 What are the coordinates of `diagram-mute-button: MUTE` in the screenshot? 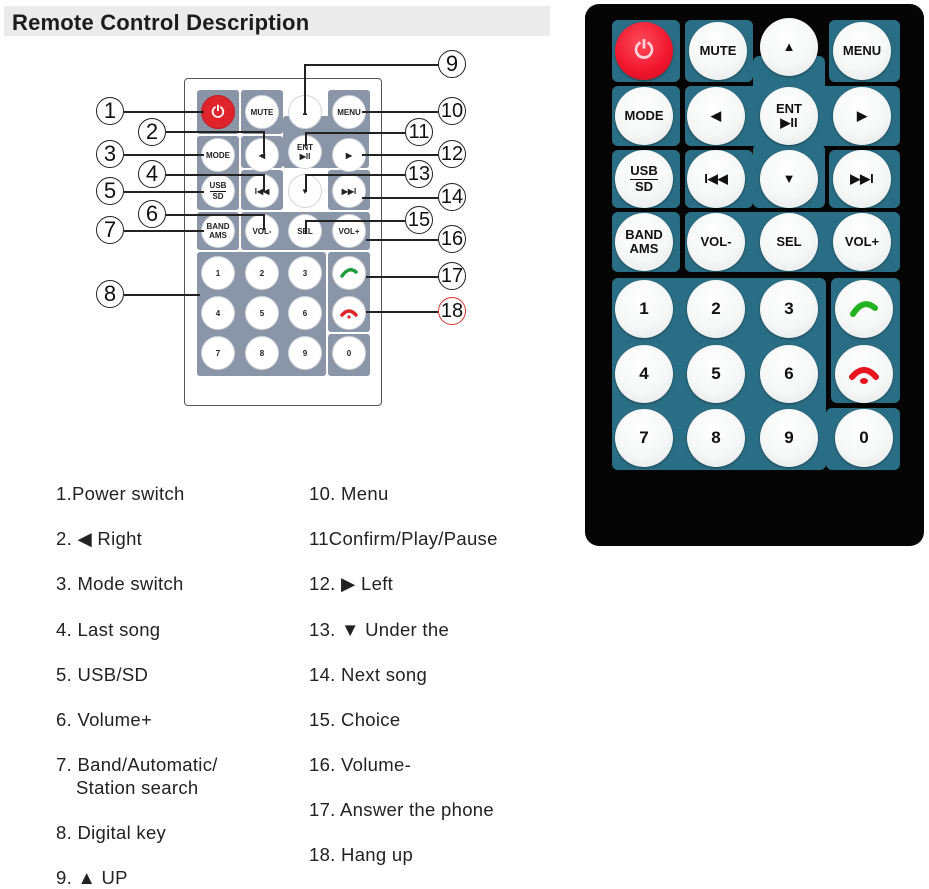 It's located at (262, 112).